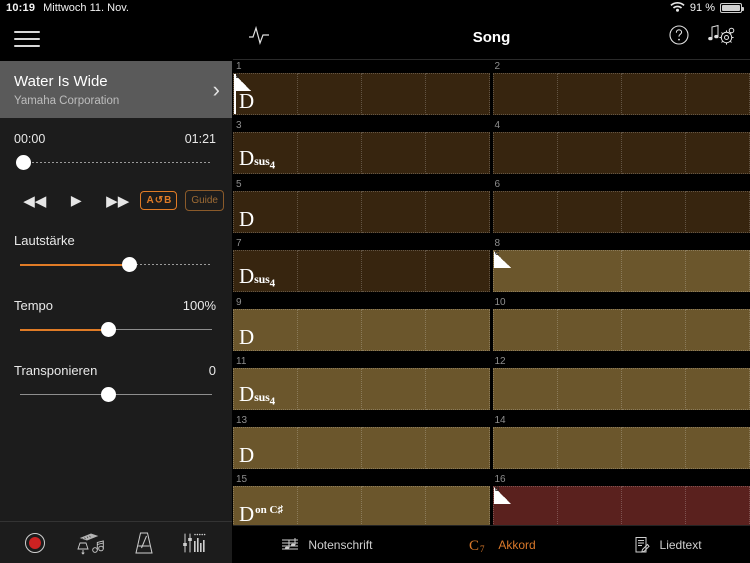 The height and width of the screenshot is (563, 750). What do you see at coordinates (75, 200) in the screenshot?
I see `play-icon: ▶` at bounding box center [75, 200].